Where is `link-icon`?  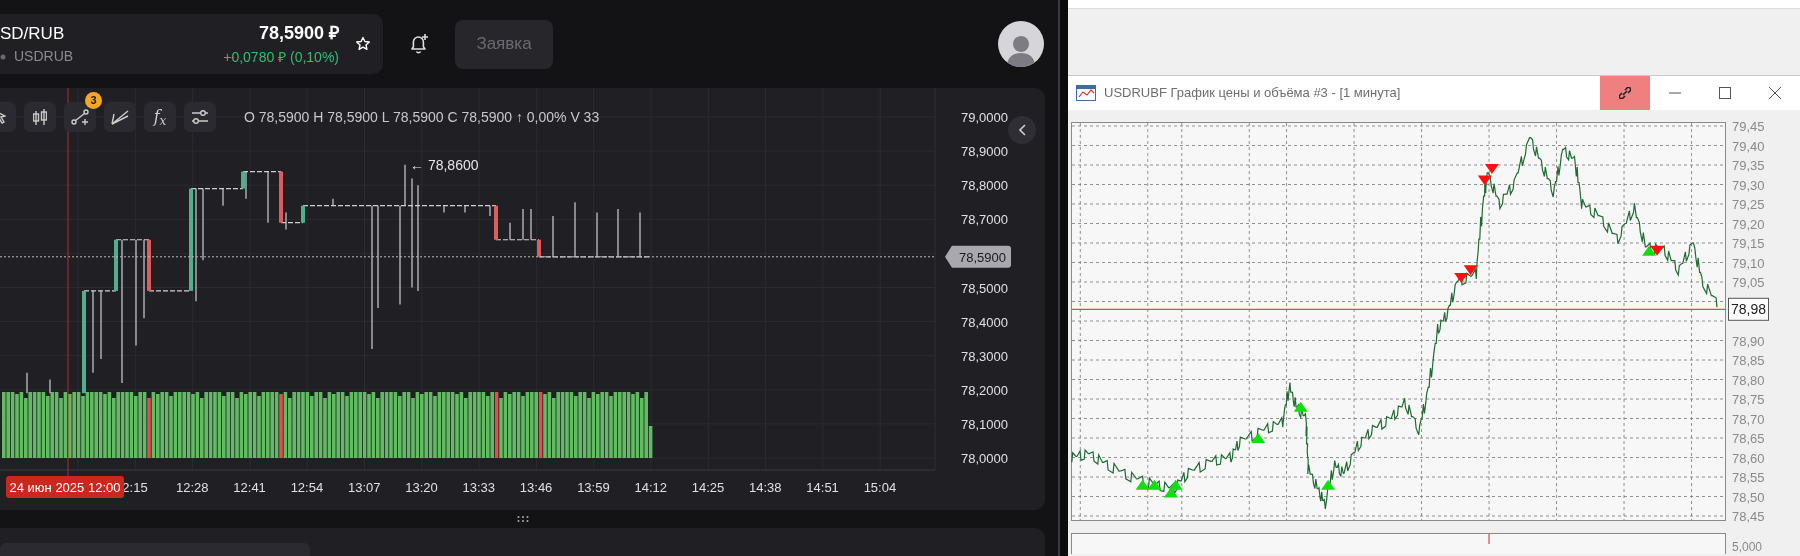
link-icon is located at coordinates (1625, 93).